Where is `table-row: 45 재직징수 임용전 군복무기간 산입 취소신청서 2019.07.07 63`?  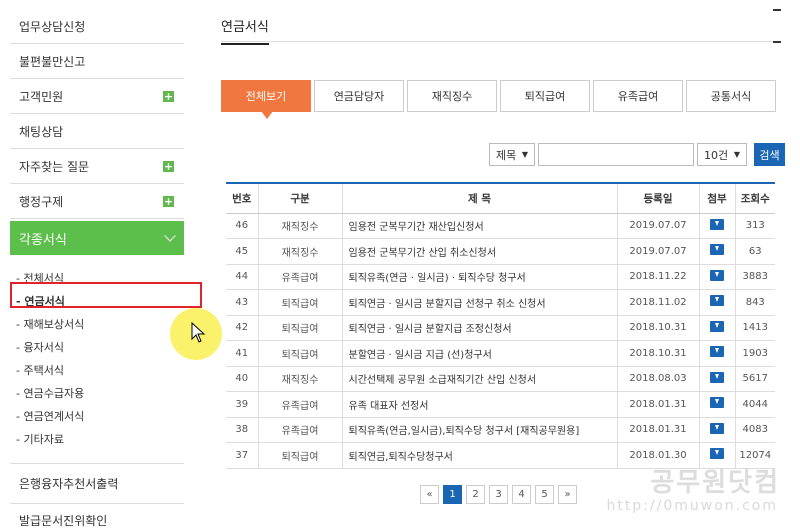
table-row: 45 재직징수 임용전 군복무기간 산입 취소신청서 2019.07.07 63 is located at coordinates (500, 251).